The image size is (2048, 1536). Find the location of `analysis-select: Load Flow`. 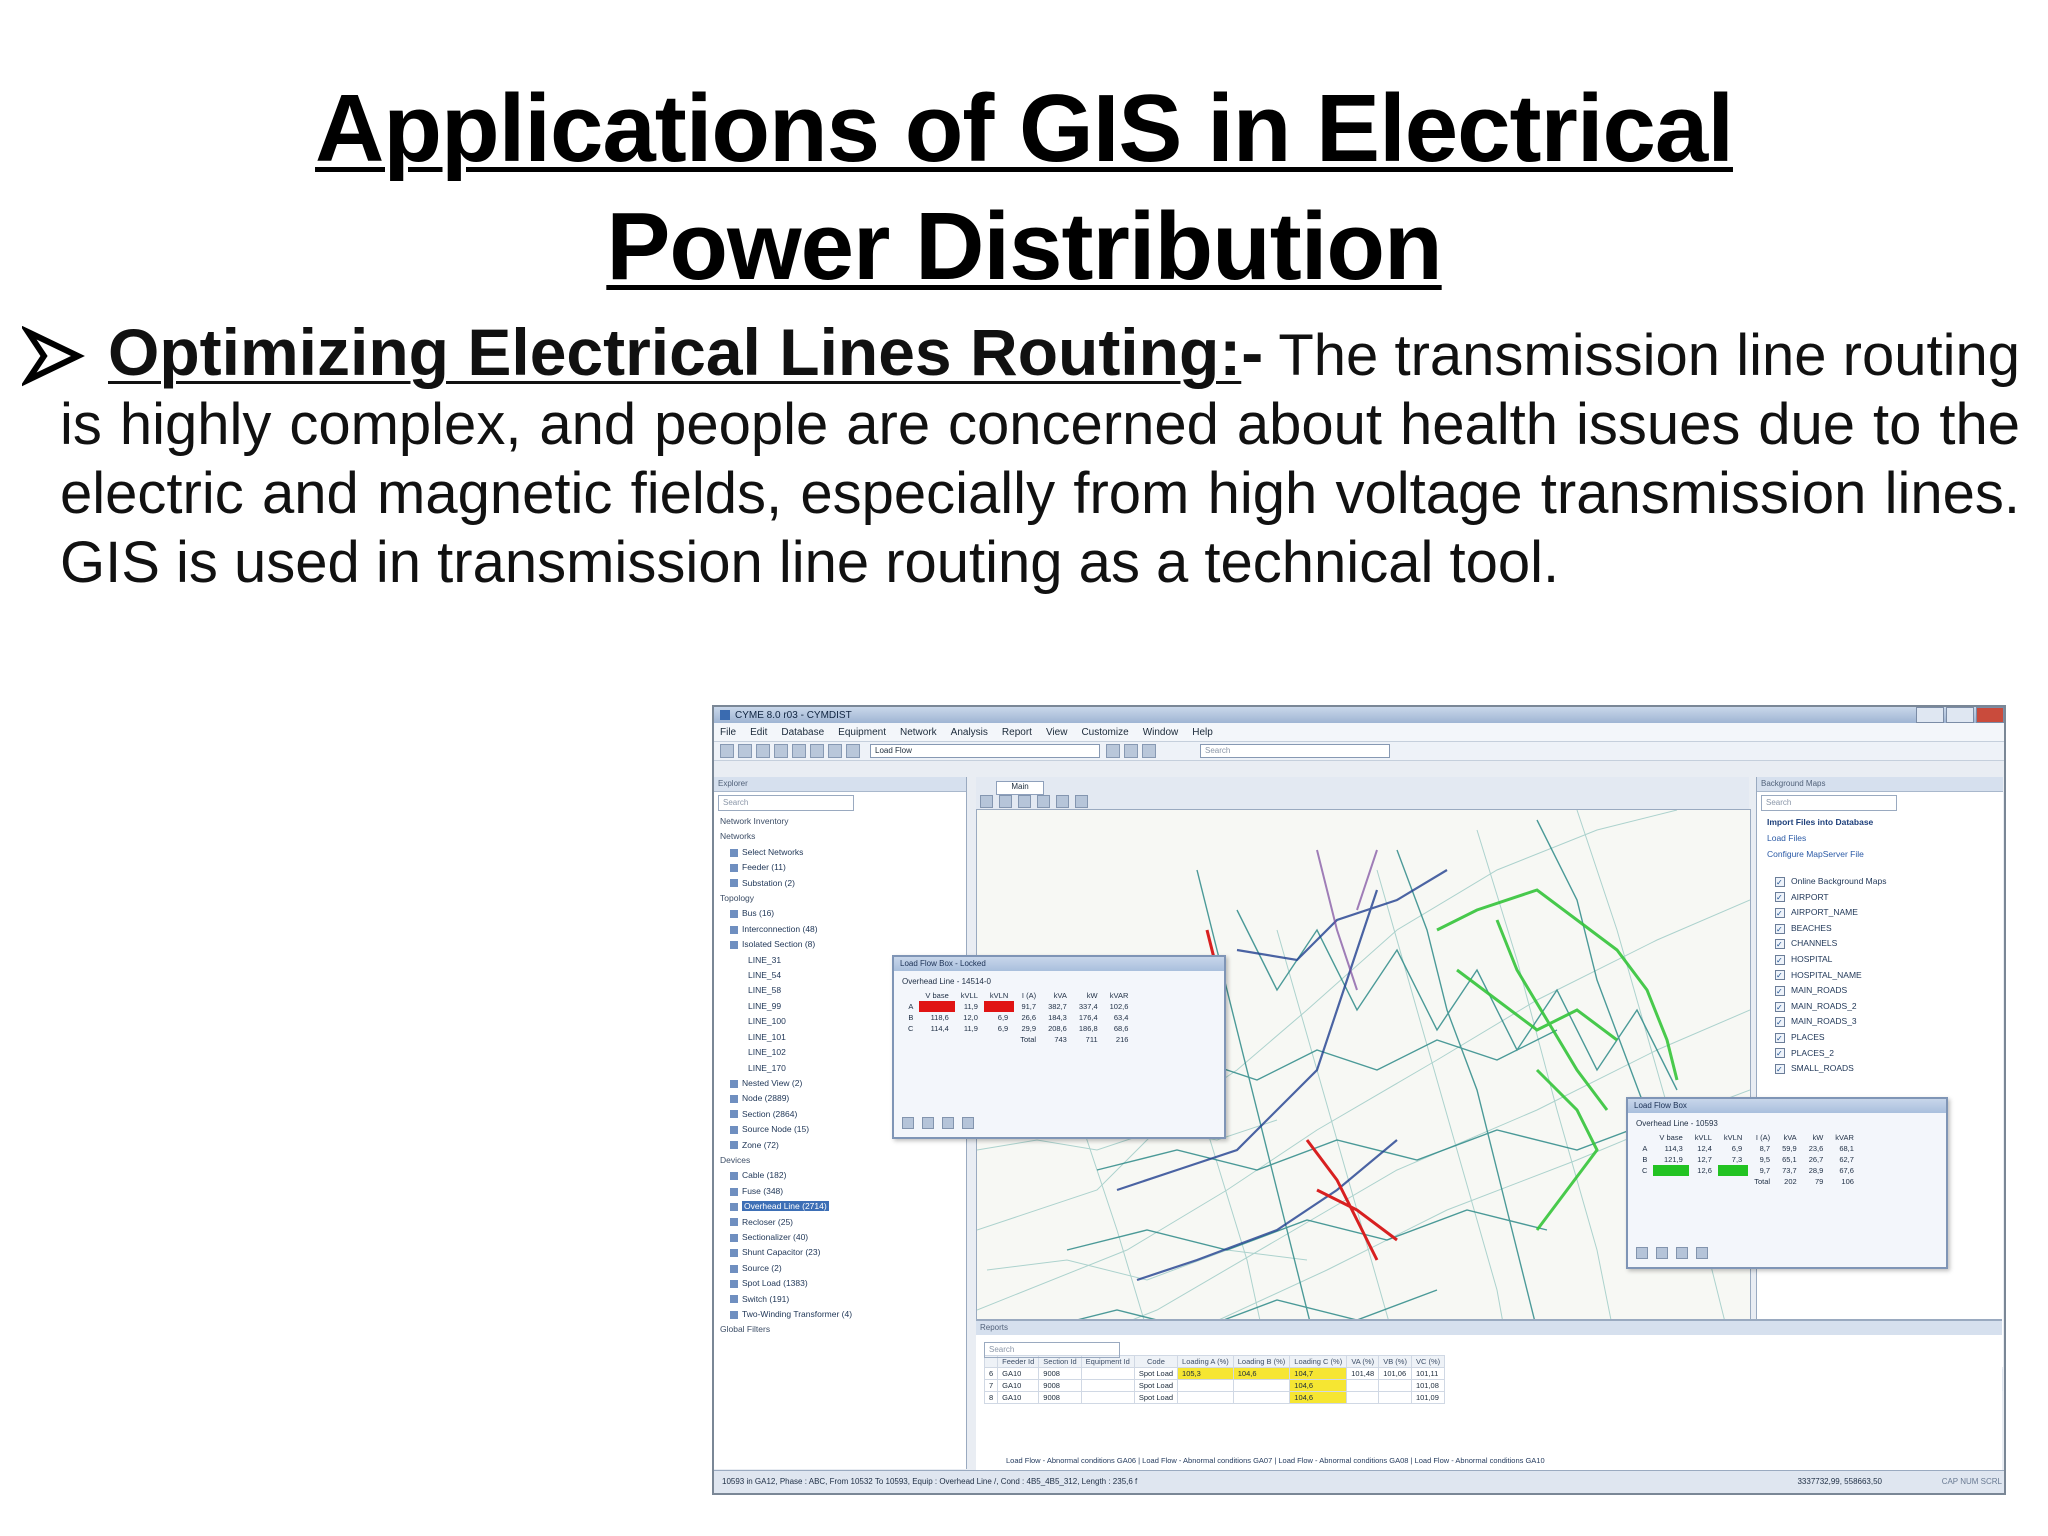

analysis-select: Load Flow is located at coordinates (985, 751).